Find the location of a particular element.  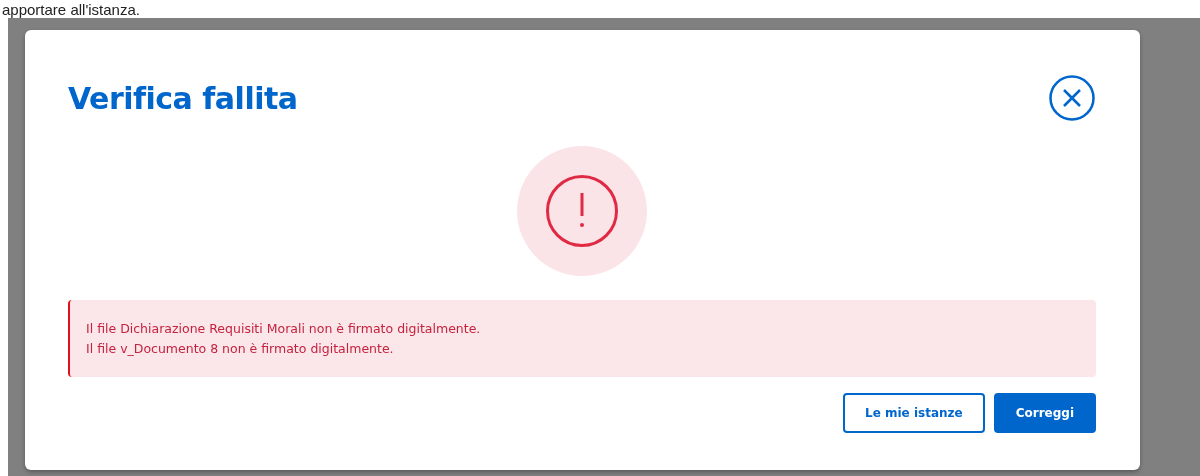

close-button is located at coordinates (1072, 98).